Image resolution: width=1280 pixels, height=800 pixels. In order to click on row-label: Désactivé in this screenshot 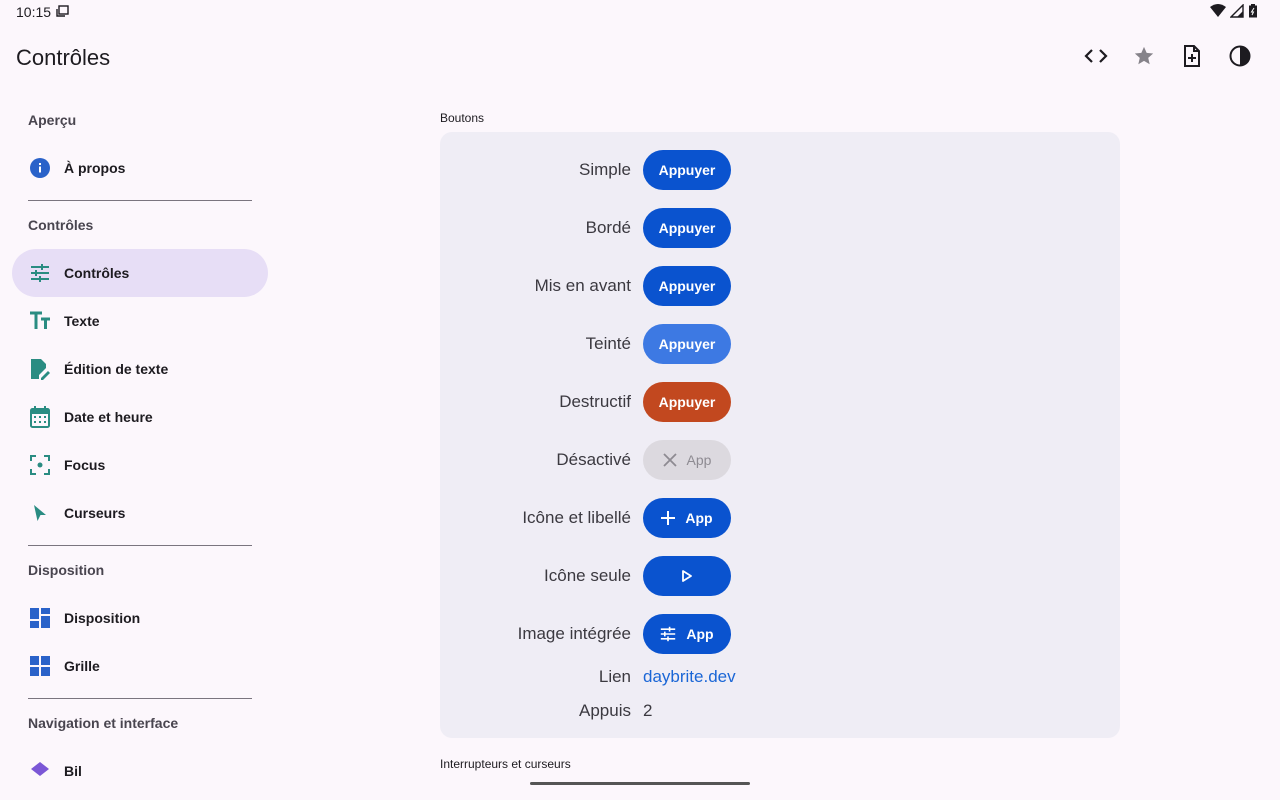, I will do `click(593, 459)`.